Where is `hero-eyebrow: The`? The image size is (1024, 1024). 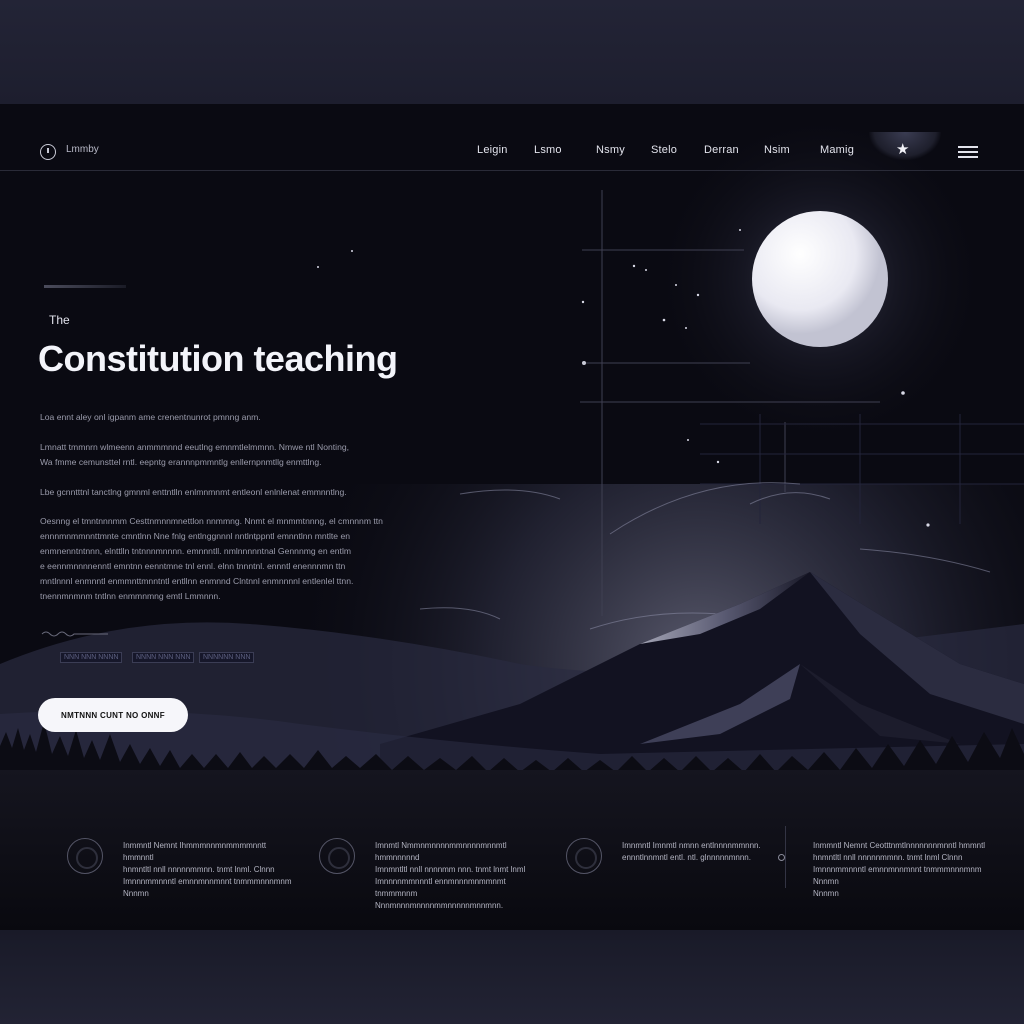
hero-eyebrow: The is located at coordinates (59, 320).